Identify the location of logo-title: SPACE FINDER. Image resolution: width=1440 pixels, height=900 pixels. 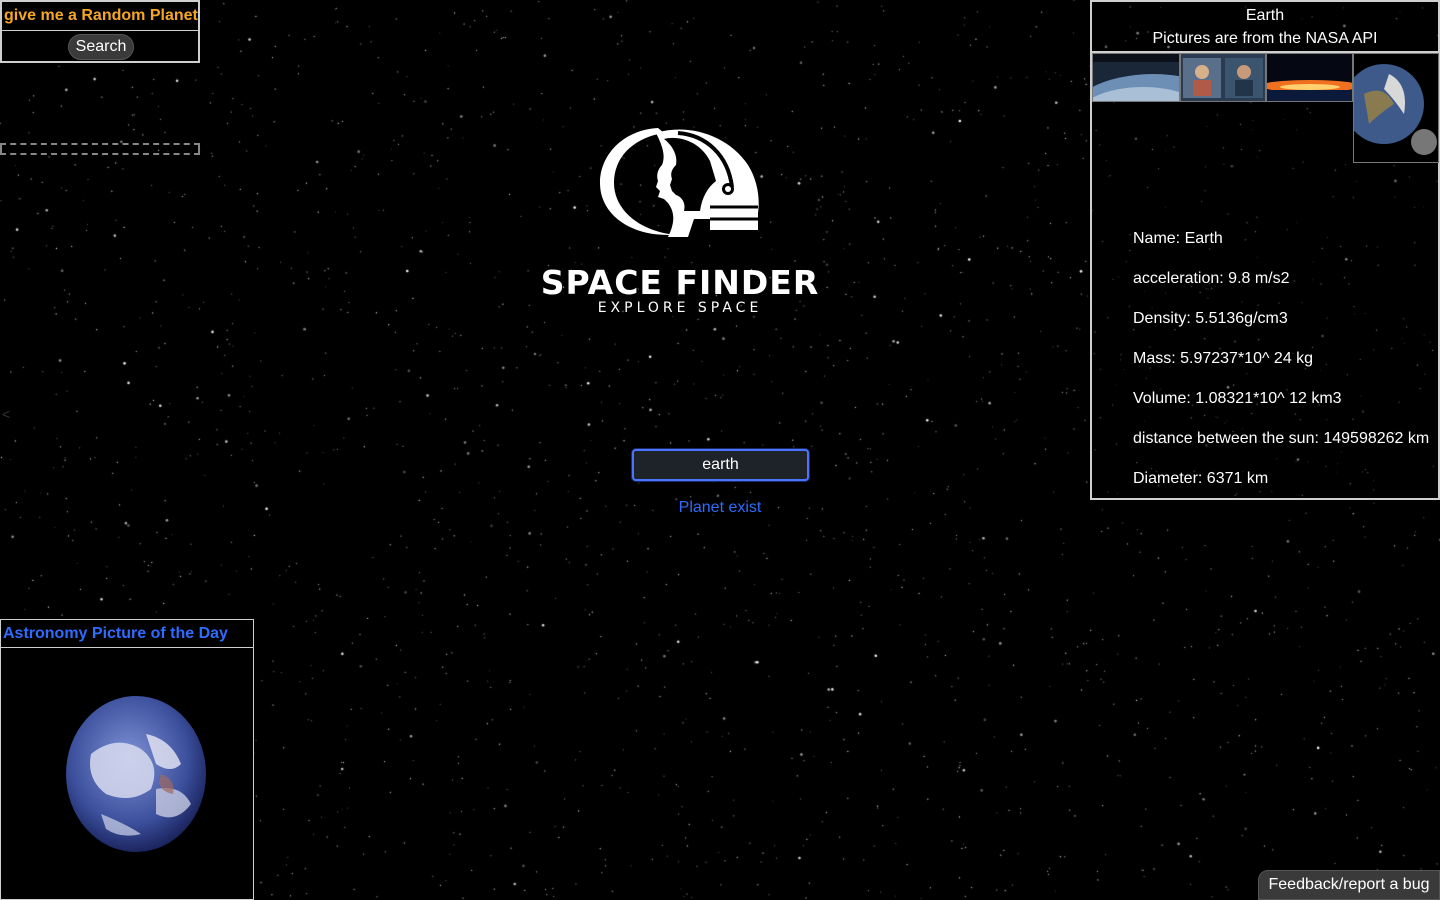
(680, 282).